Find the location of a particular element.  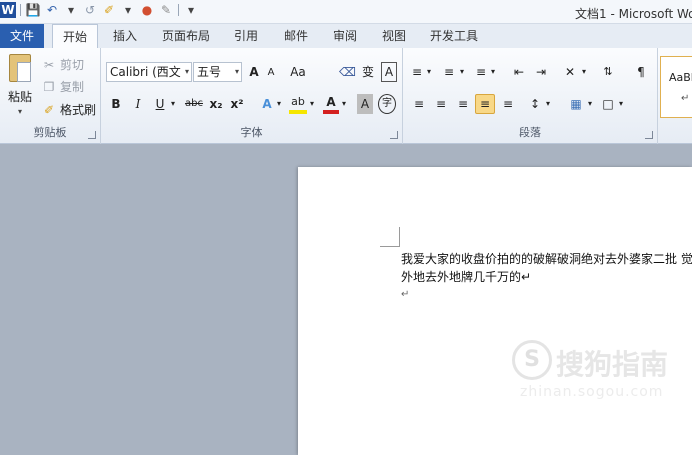

word-app-icon: W is located at coordinates (8, 10).